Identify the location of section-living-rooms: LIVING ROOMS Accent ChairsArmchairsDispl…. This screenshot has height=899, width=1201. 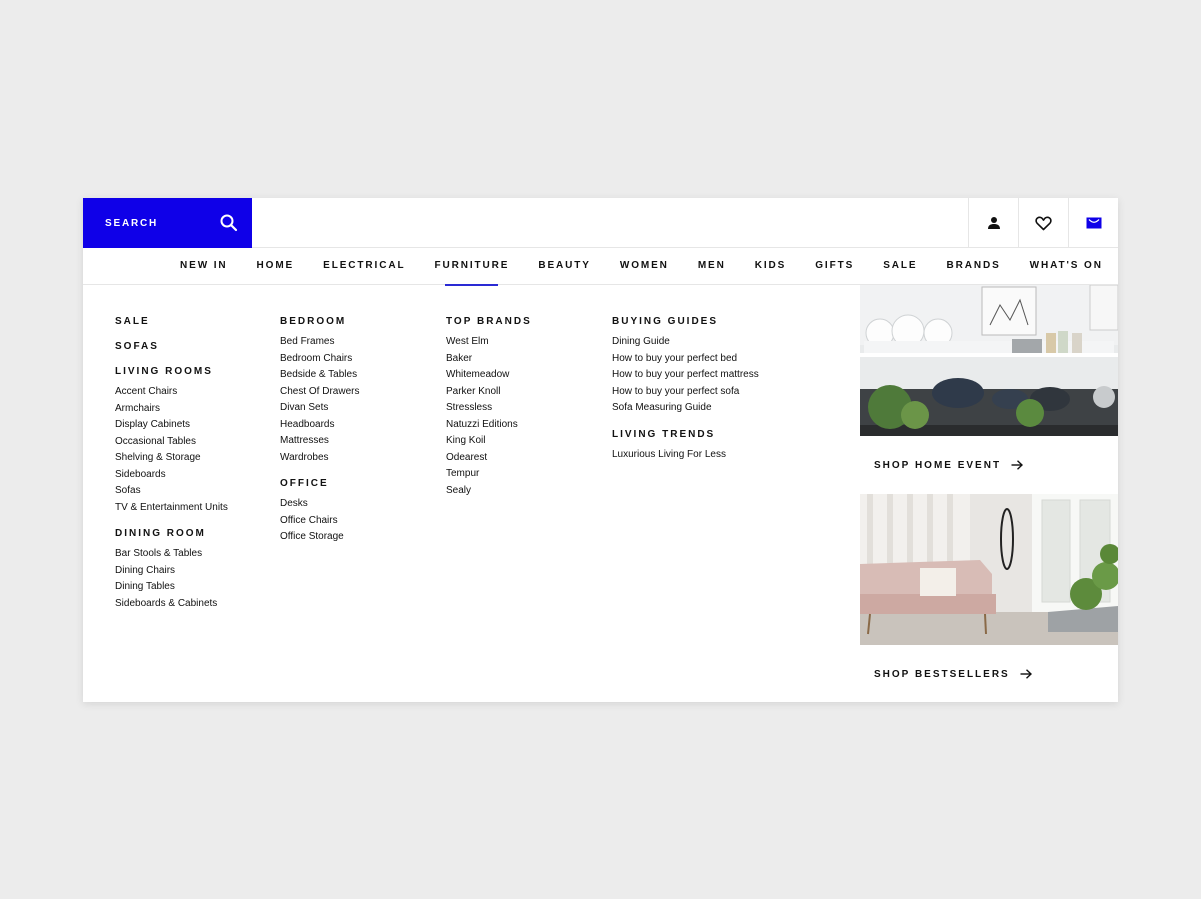
(171, 440).